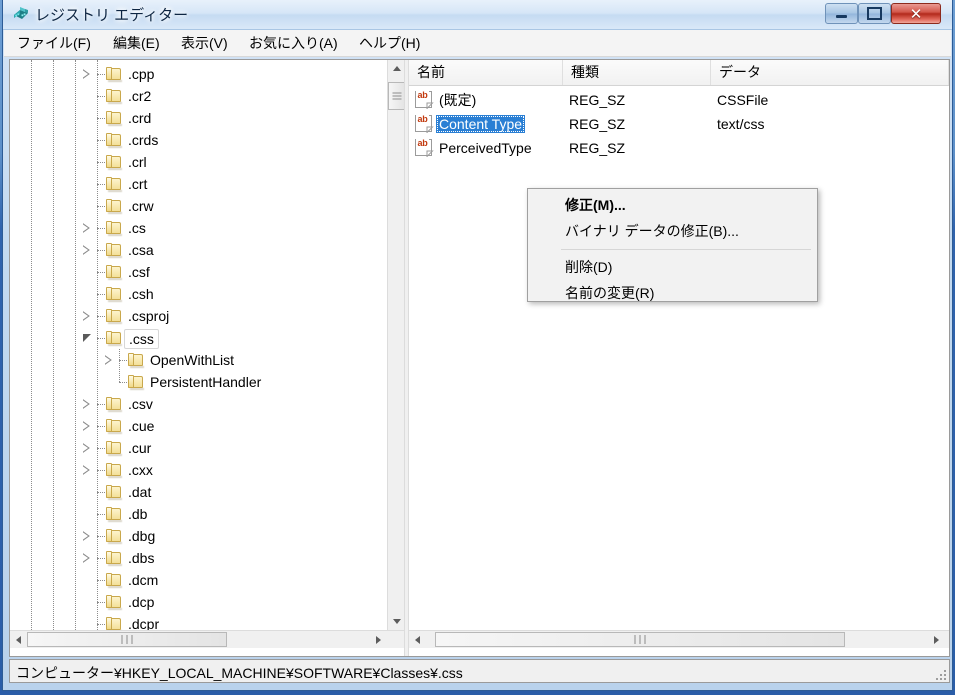 The image size is (955, 695). I want to click on tree-item-crw: .crw, so click(198, 206).